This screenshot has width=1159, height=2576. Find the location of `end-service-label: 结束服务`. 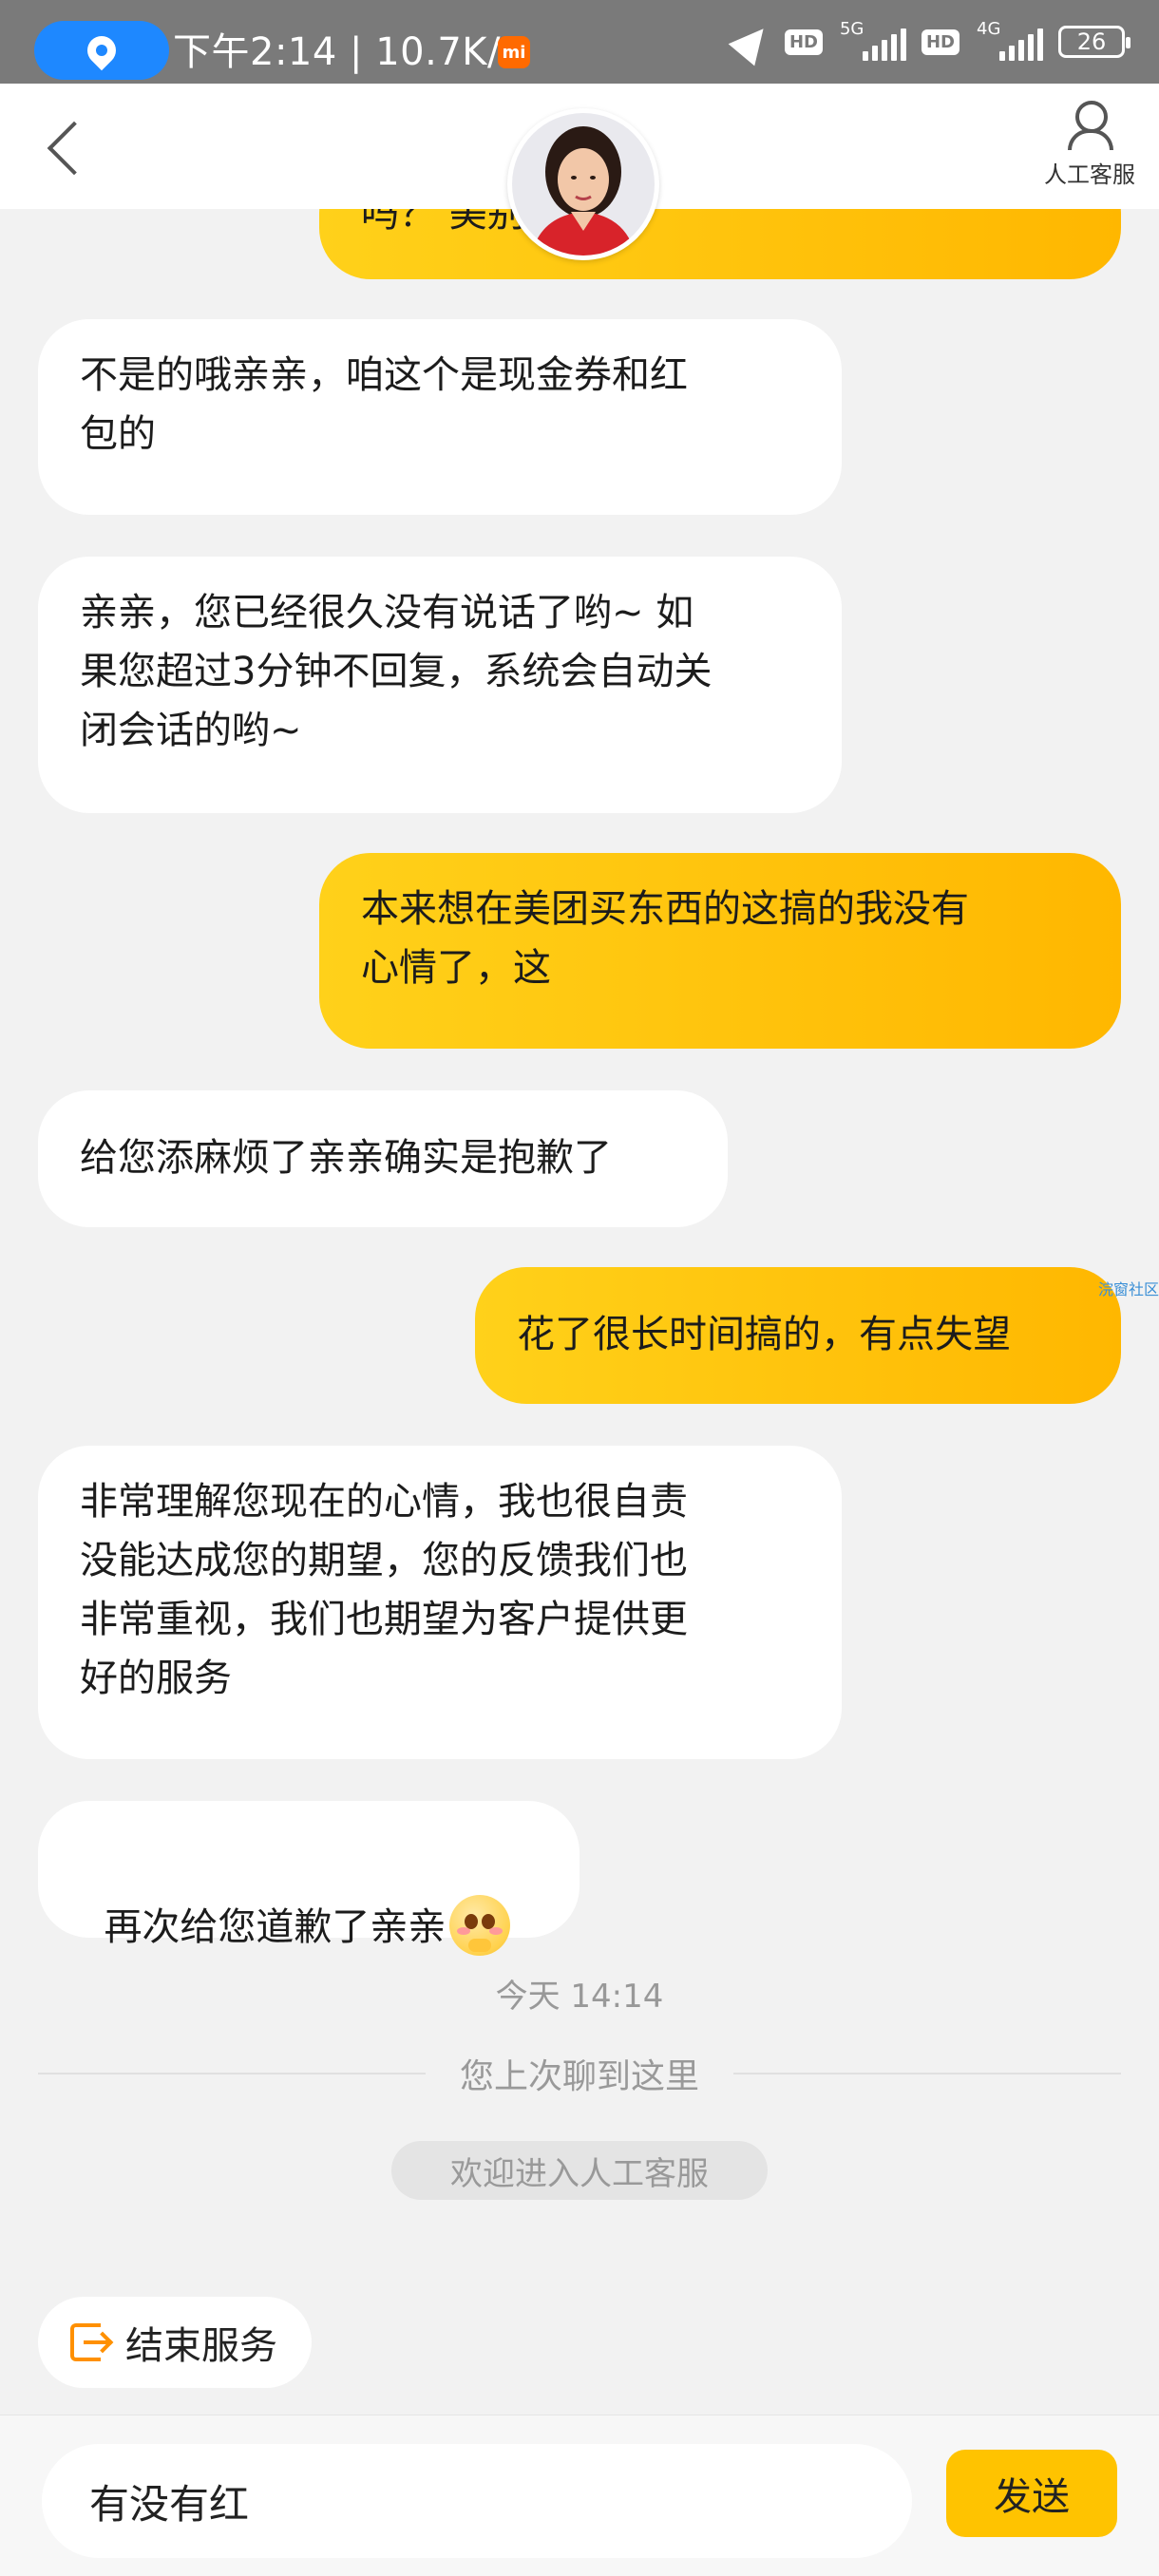

end-service-label: 结束服务 is located at coordinates (201, 2346).